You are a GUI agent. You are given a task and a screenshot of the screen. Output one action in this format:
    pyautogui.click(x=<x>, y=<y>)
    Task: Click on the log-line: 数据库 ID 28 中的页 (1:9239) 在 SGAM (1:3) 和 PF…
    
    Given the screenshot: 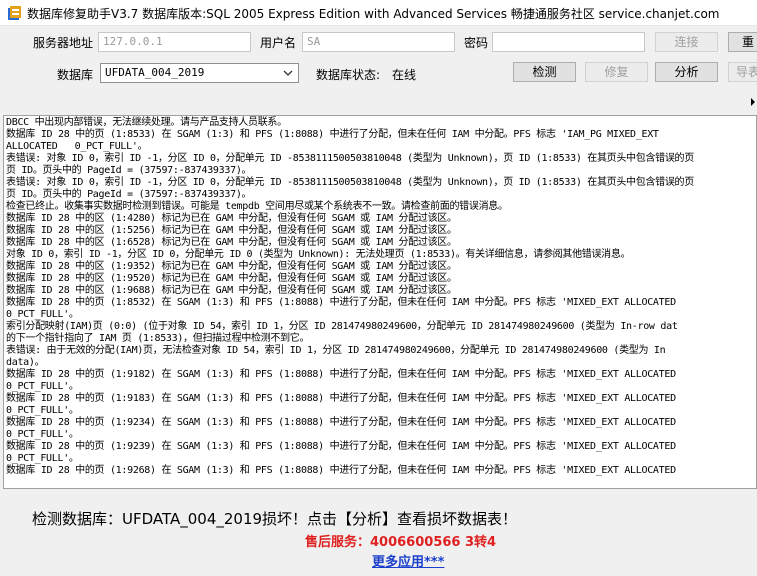 What is the action you would take?
    pyautogui.click(x=341, y=446)
    